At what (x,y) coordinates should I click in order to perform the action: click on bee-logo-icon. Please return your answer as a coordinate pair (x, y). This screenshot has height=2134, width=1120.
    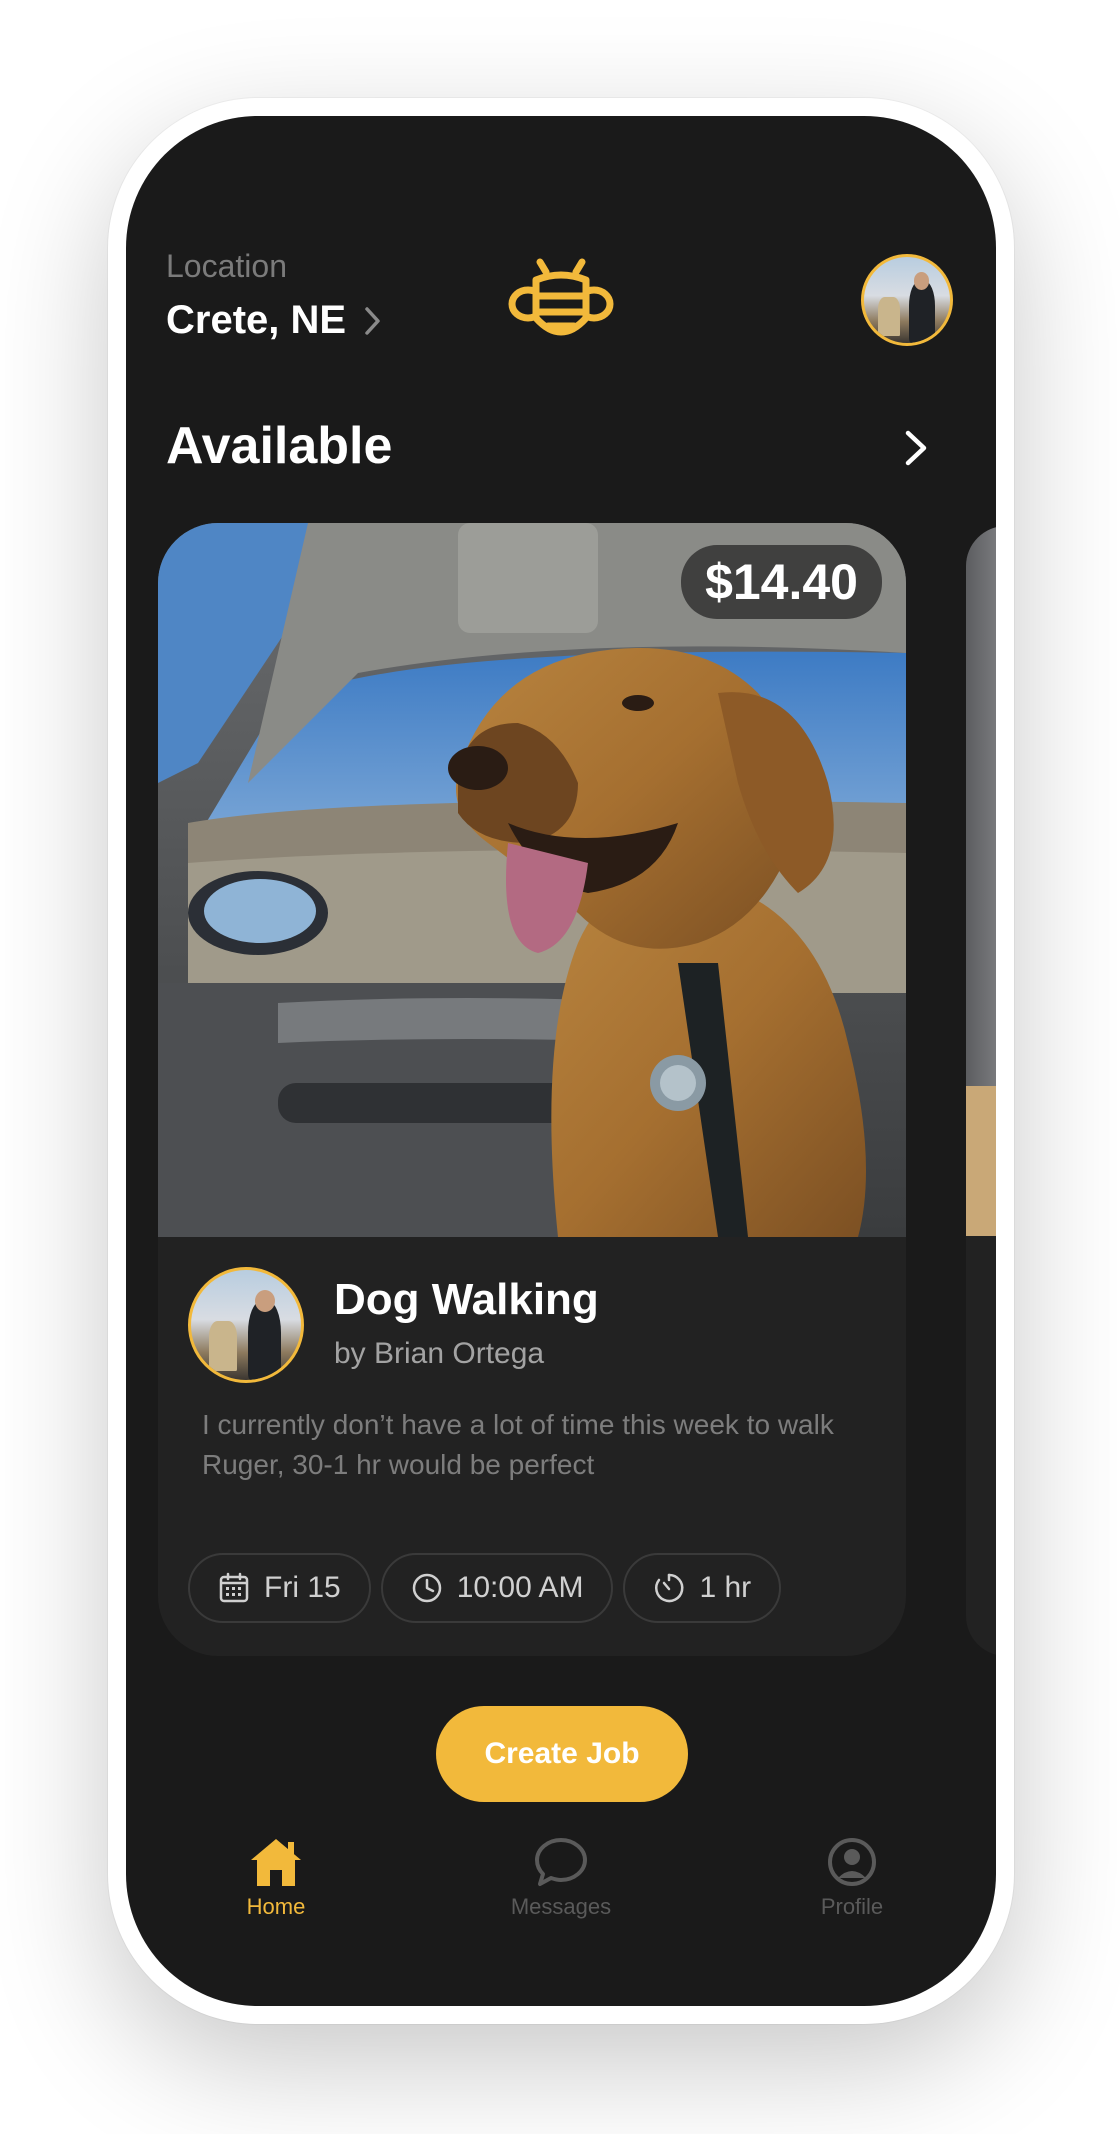
    Looking at the image, I should click on (561, 305).